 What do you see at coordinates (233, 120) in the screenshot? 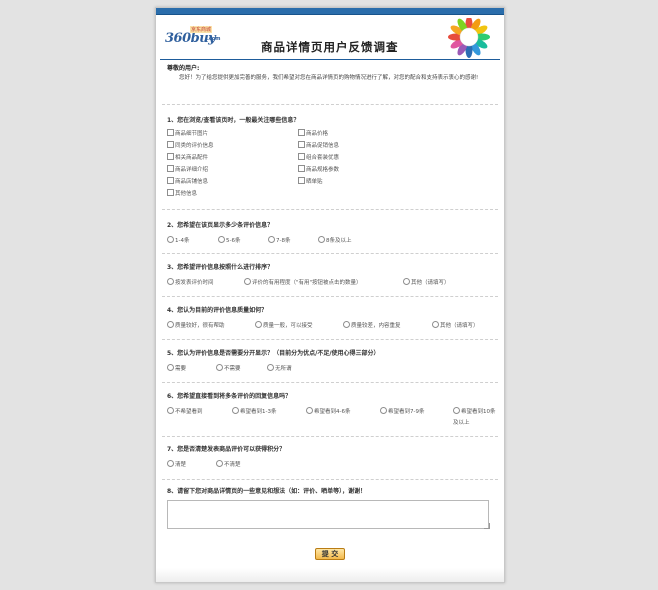
I see `question-1-title: 1、您在浏览/查看该页时，一般最关注哪些信息？` at bounding box center [233, 120].